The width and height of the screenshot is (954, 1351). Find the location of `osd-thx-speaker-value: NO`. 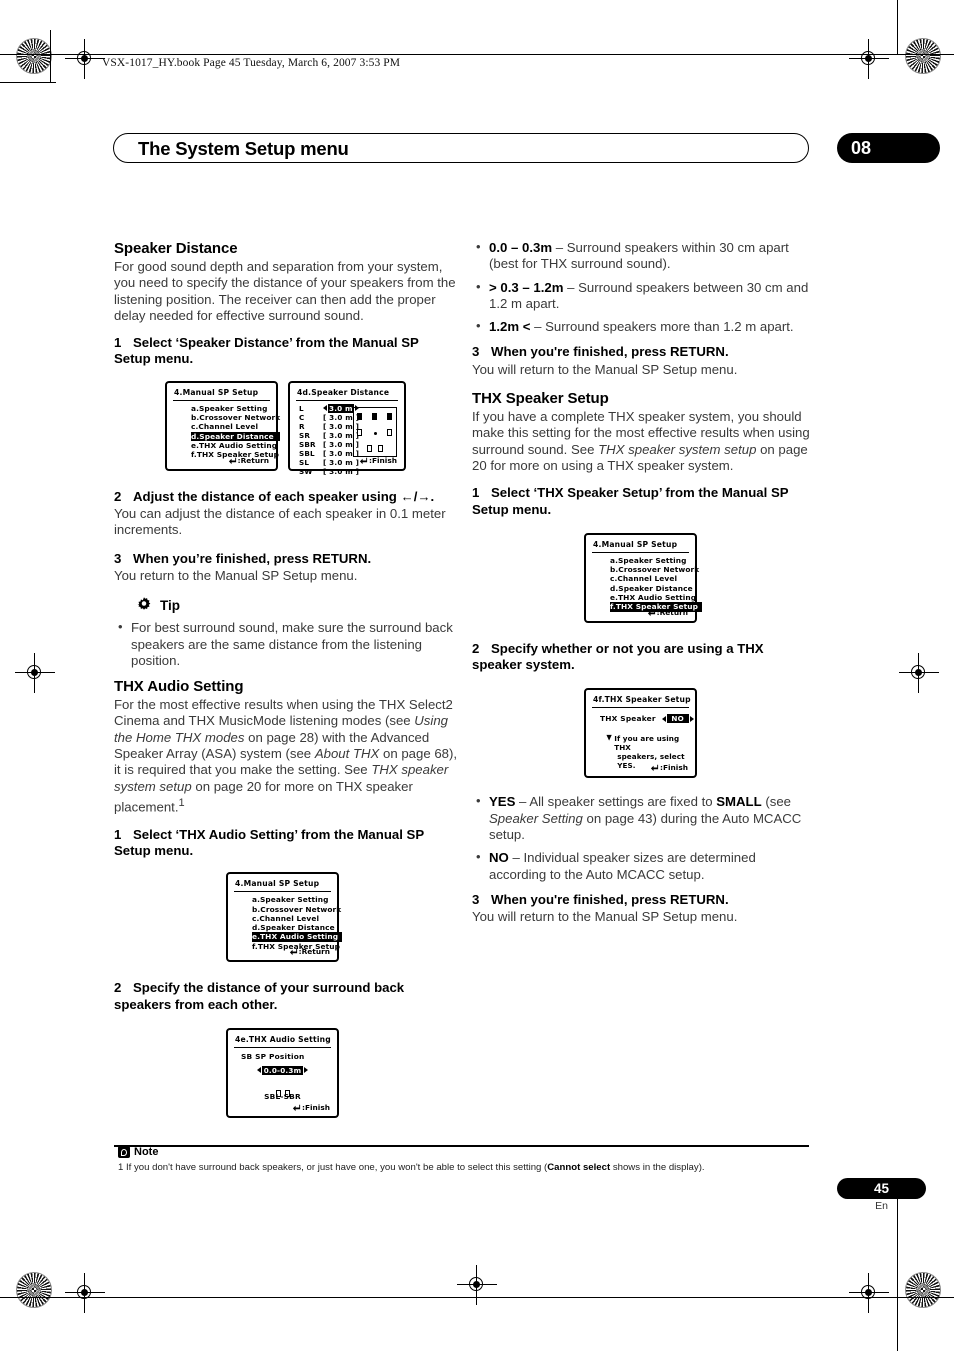

osd-thx-speaker-value: NO is located at coordinates (677, 719).